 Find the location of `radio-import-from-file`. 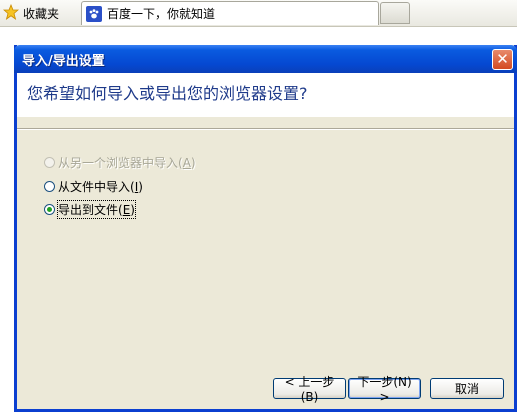

radio-import-from-file is located at coordinates (49, 186).